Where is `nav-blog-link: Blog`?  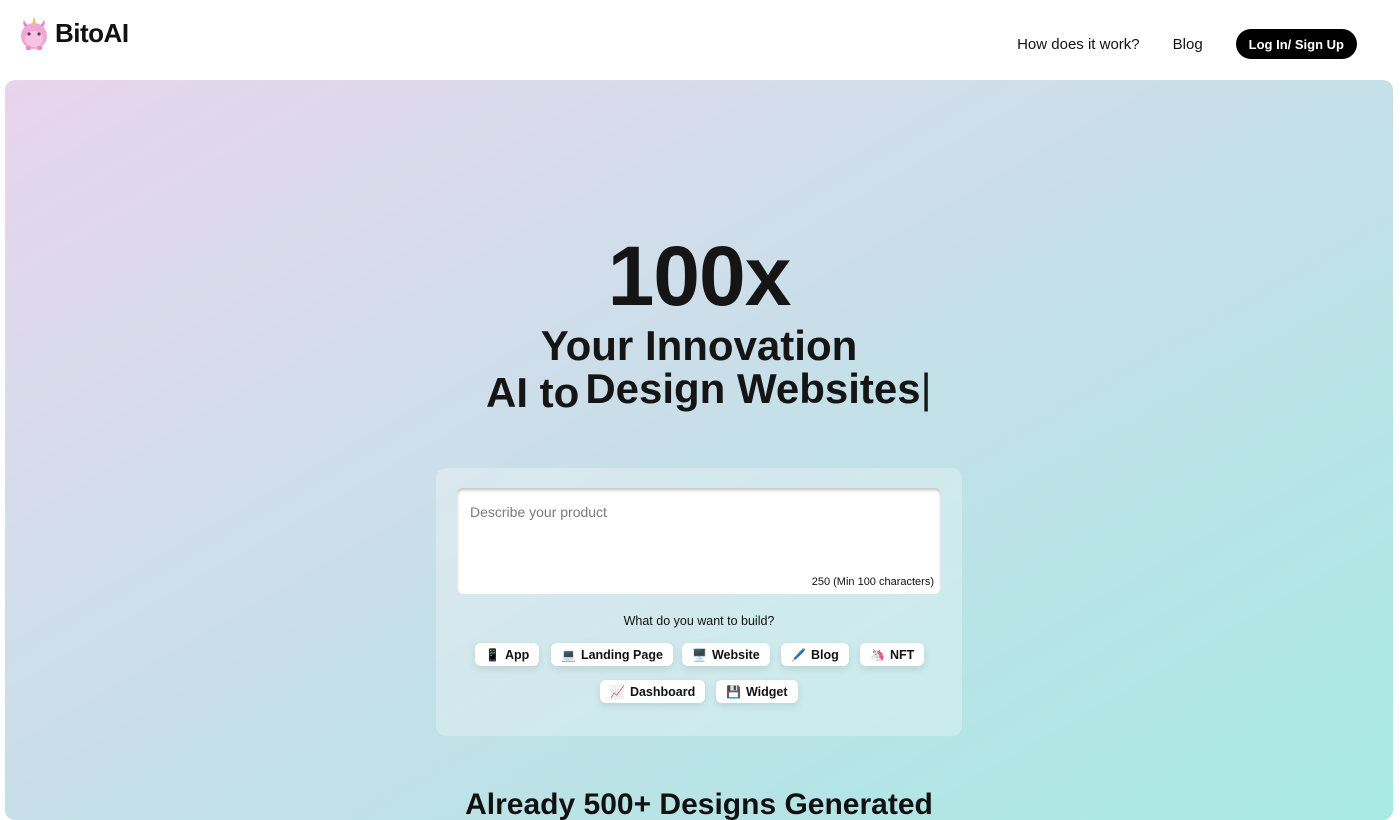 nav-blog-link: Blog is located at coordinates (1188, 44).